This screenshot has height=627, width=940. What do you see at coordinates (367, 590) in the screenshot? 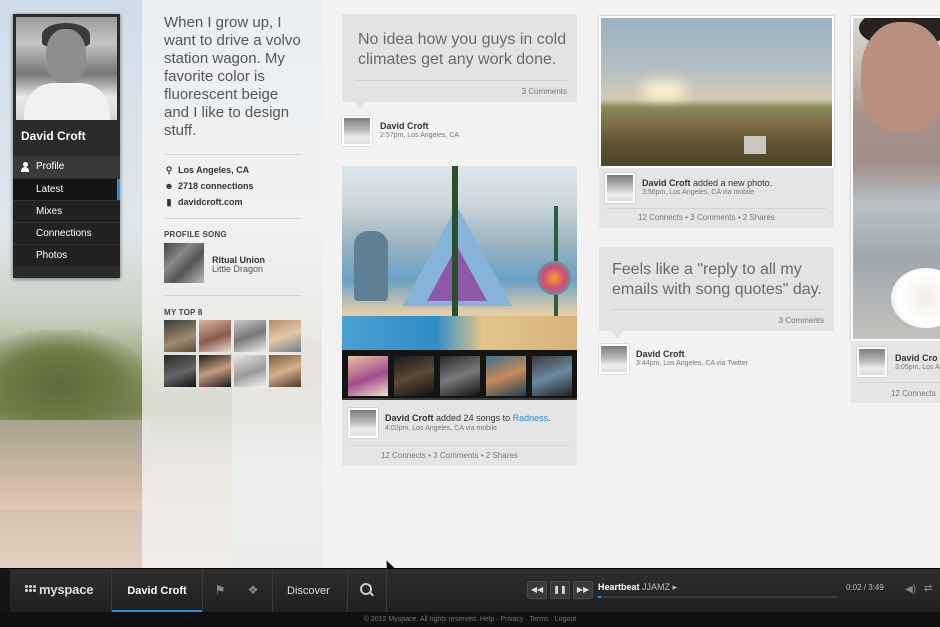
I see `search-icon` at bounding box center [367, 590].